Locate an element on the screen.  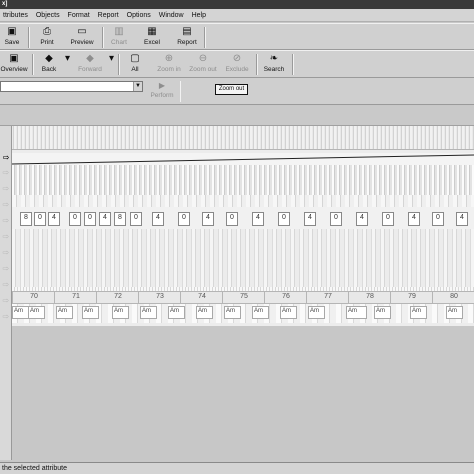
year-cell: 78 is located at coordinates (370, 297).